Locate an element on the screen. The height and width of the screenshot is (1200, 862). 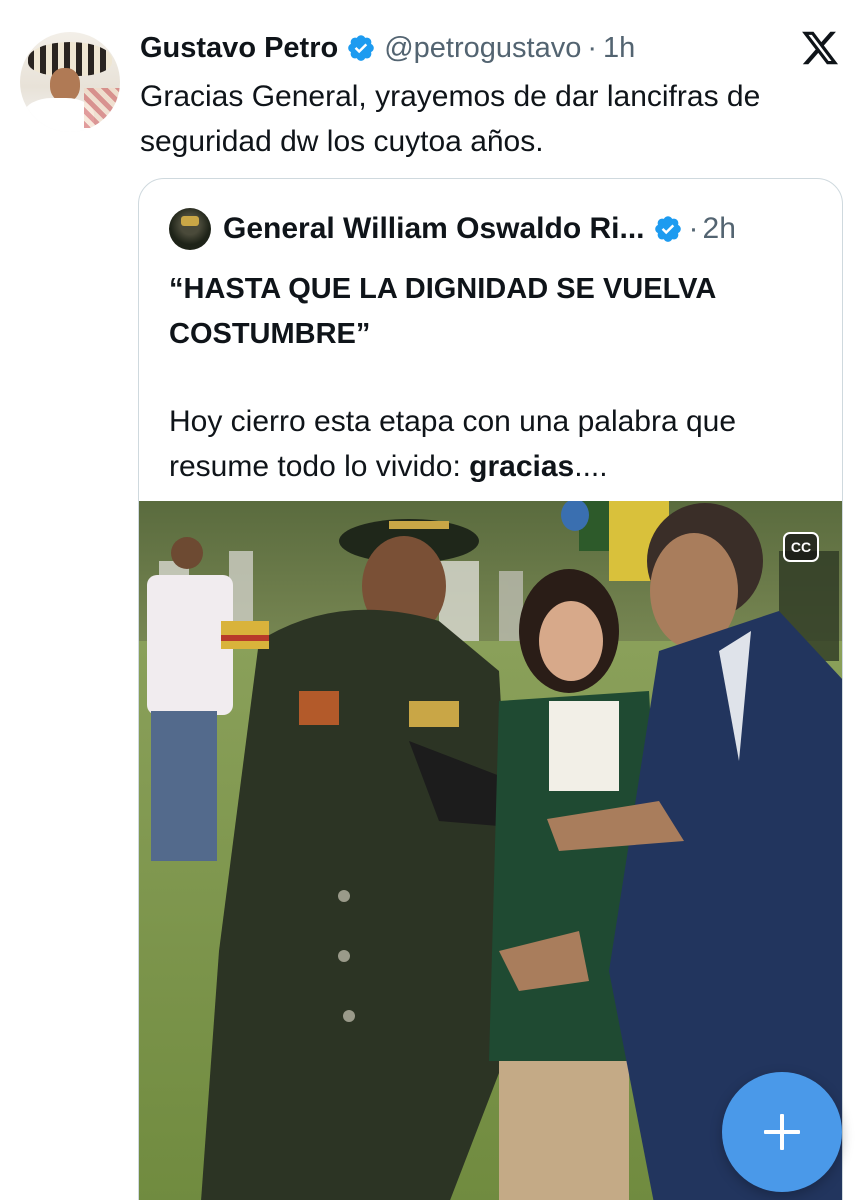
author-handle: @petrogustavo is located at coordinates (482, 48).